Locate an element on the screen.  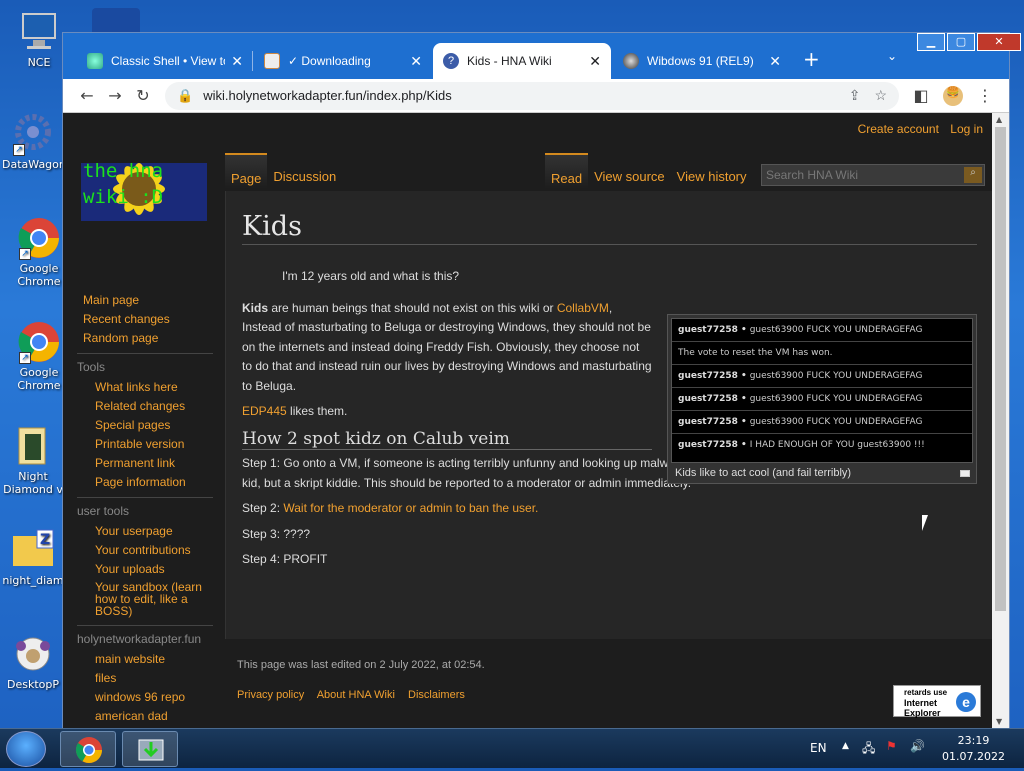
personal-tools: Create account Log in is located at coordinates (916, 129).